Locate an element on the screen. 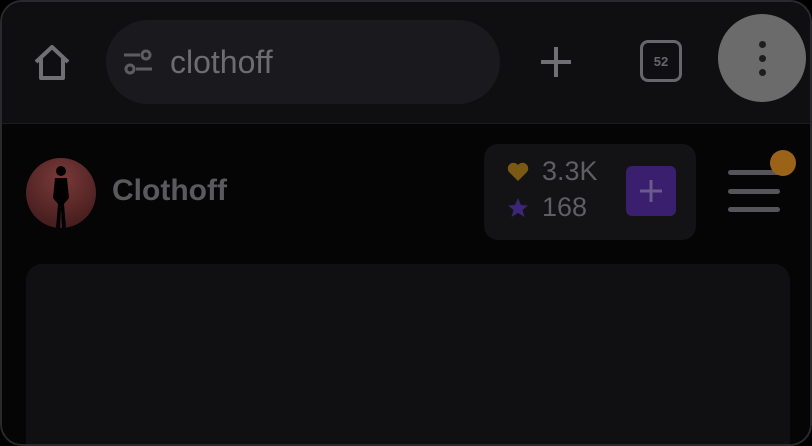 This screenshot has height=446, width=812. logo-avatar is located at coordinates (61, 193).